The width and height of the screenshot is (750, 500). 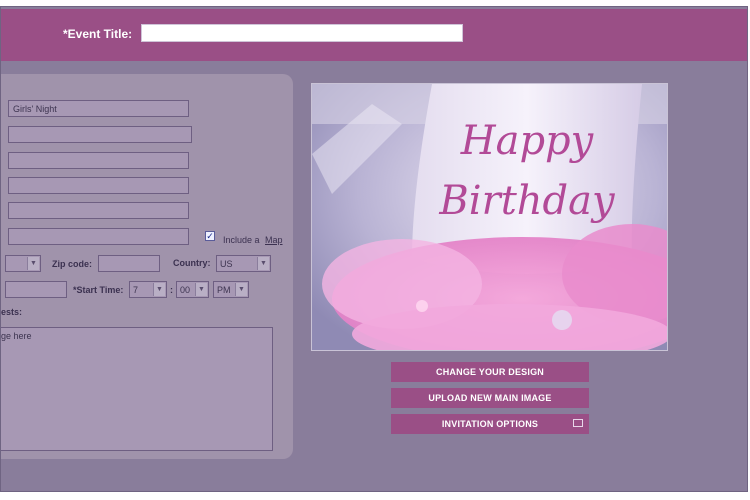 I want to click on zip-code-label: Zip code:, so click(x=72, y=264).